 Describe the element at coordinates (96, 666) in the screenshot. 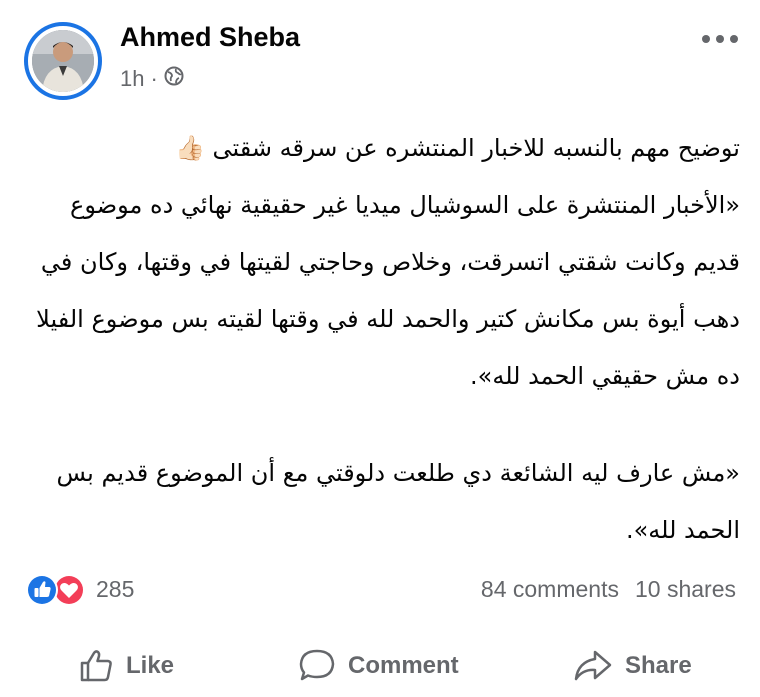

I see `thumbs-up-icon` at that location.